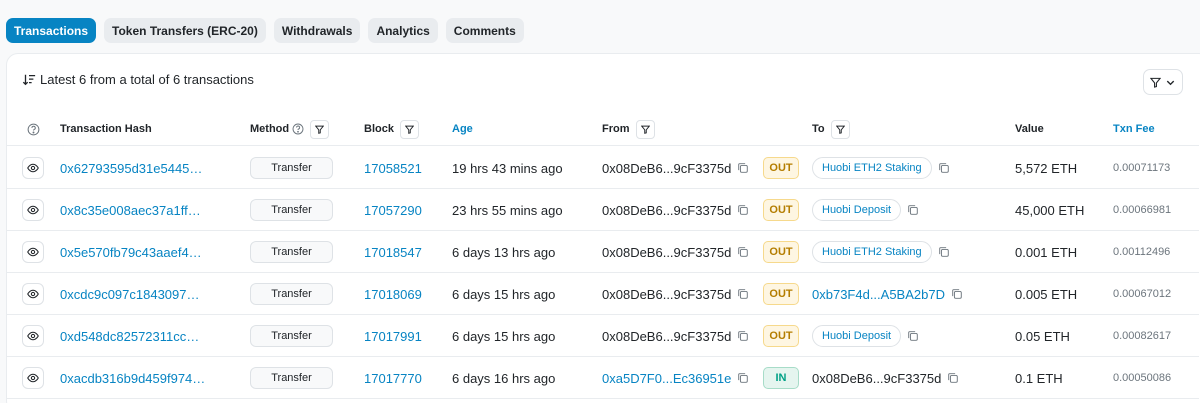 The height and width of the screenshot is (403, 1200). What do you see at coordinates (666, 378) in the screenshot?
I see `from-address: 0xa5D7F0...Ec36951e` at bounding box center [666, 378].